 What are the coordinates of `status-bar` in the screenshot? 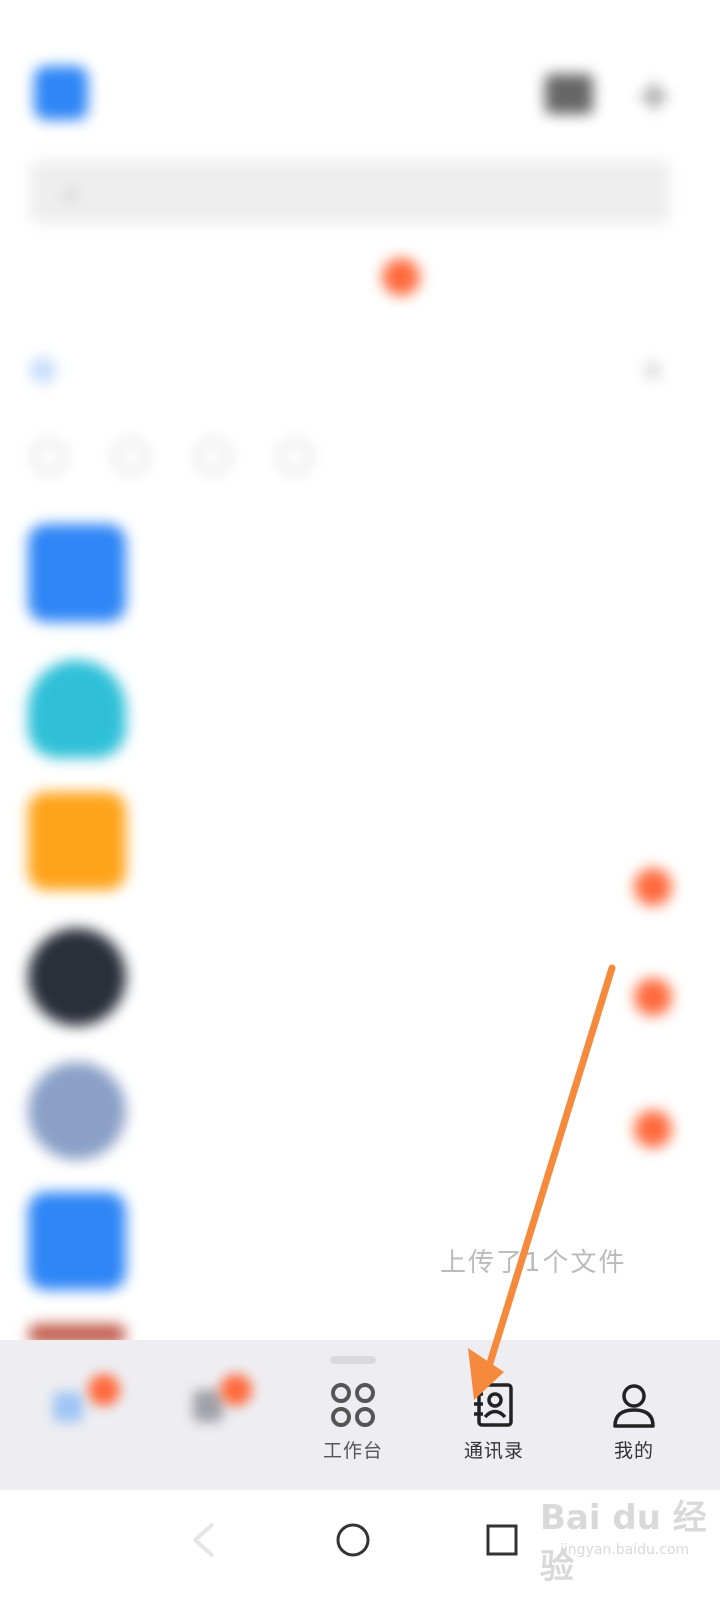 It's located at (360, 25).